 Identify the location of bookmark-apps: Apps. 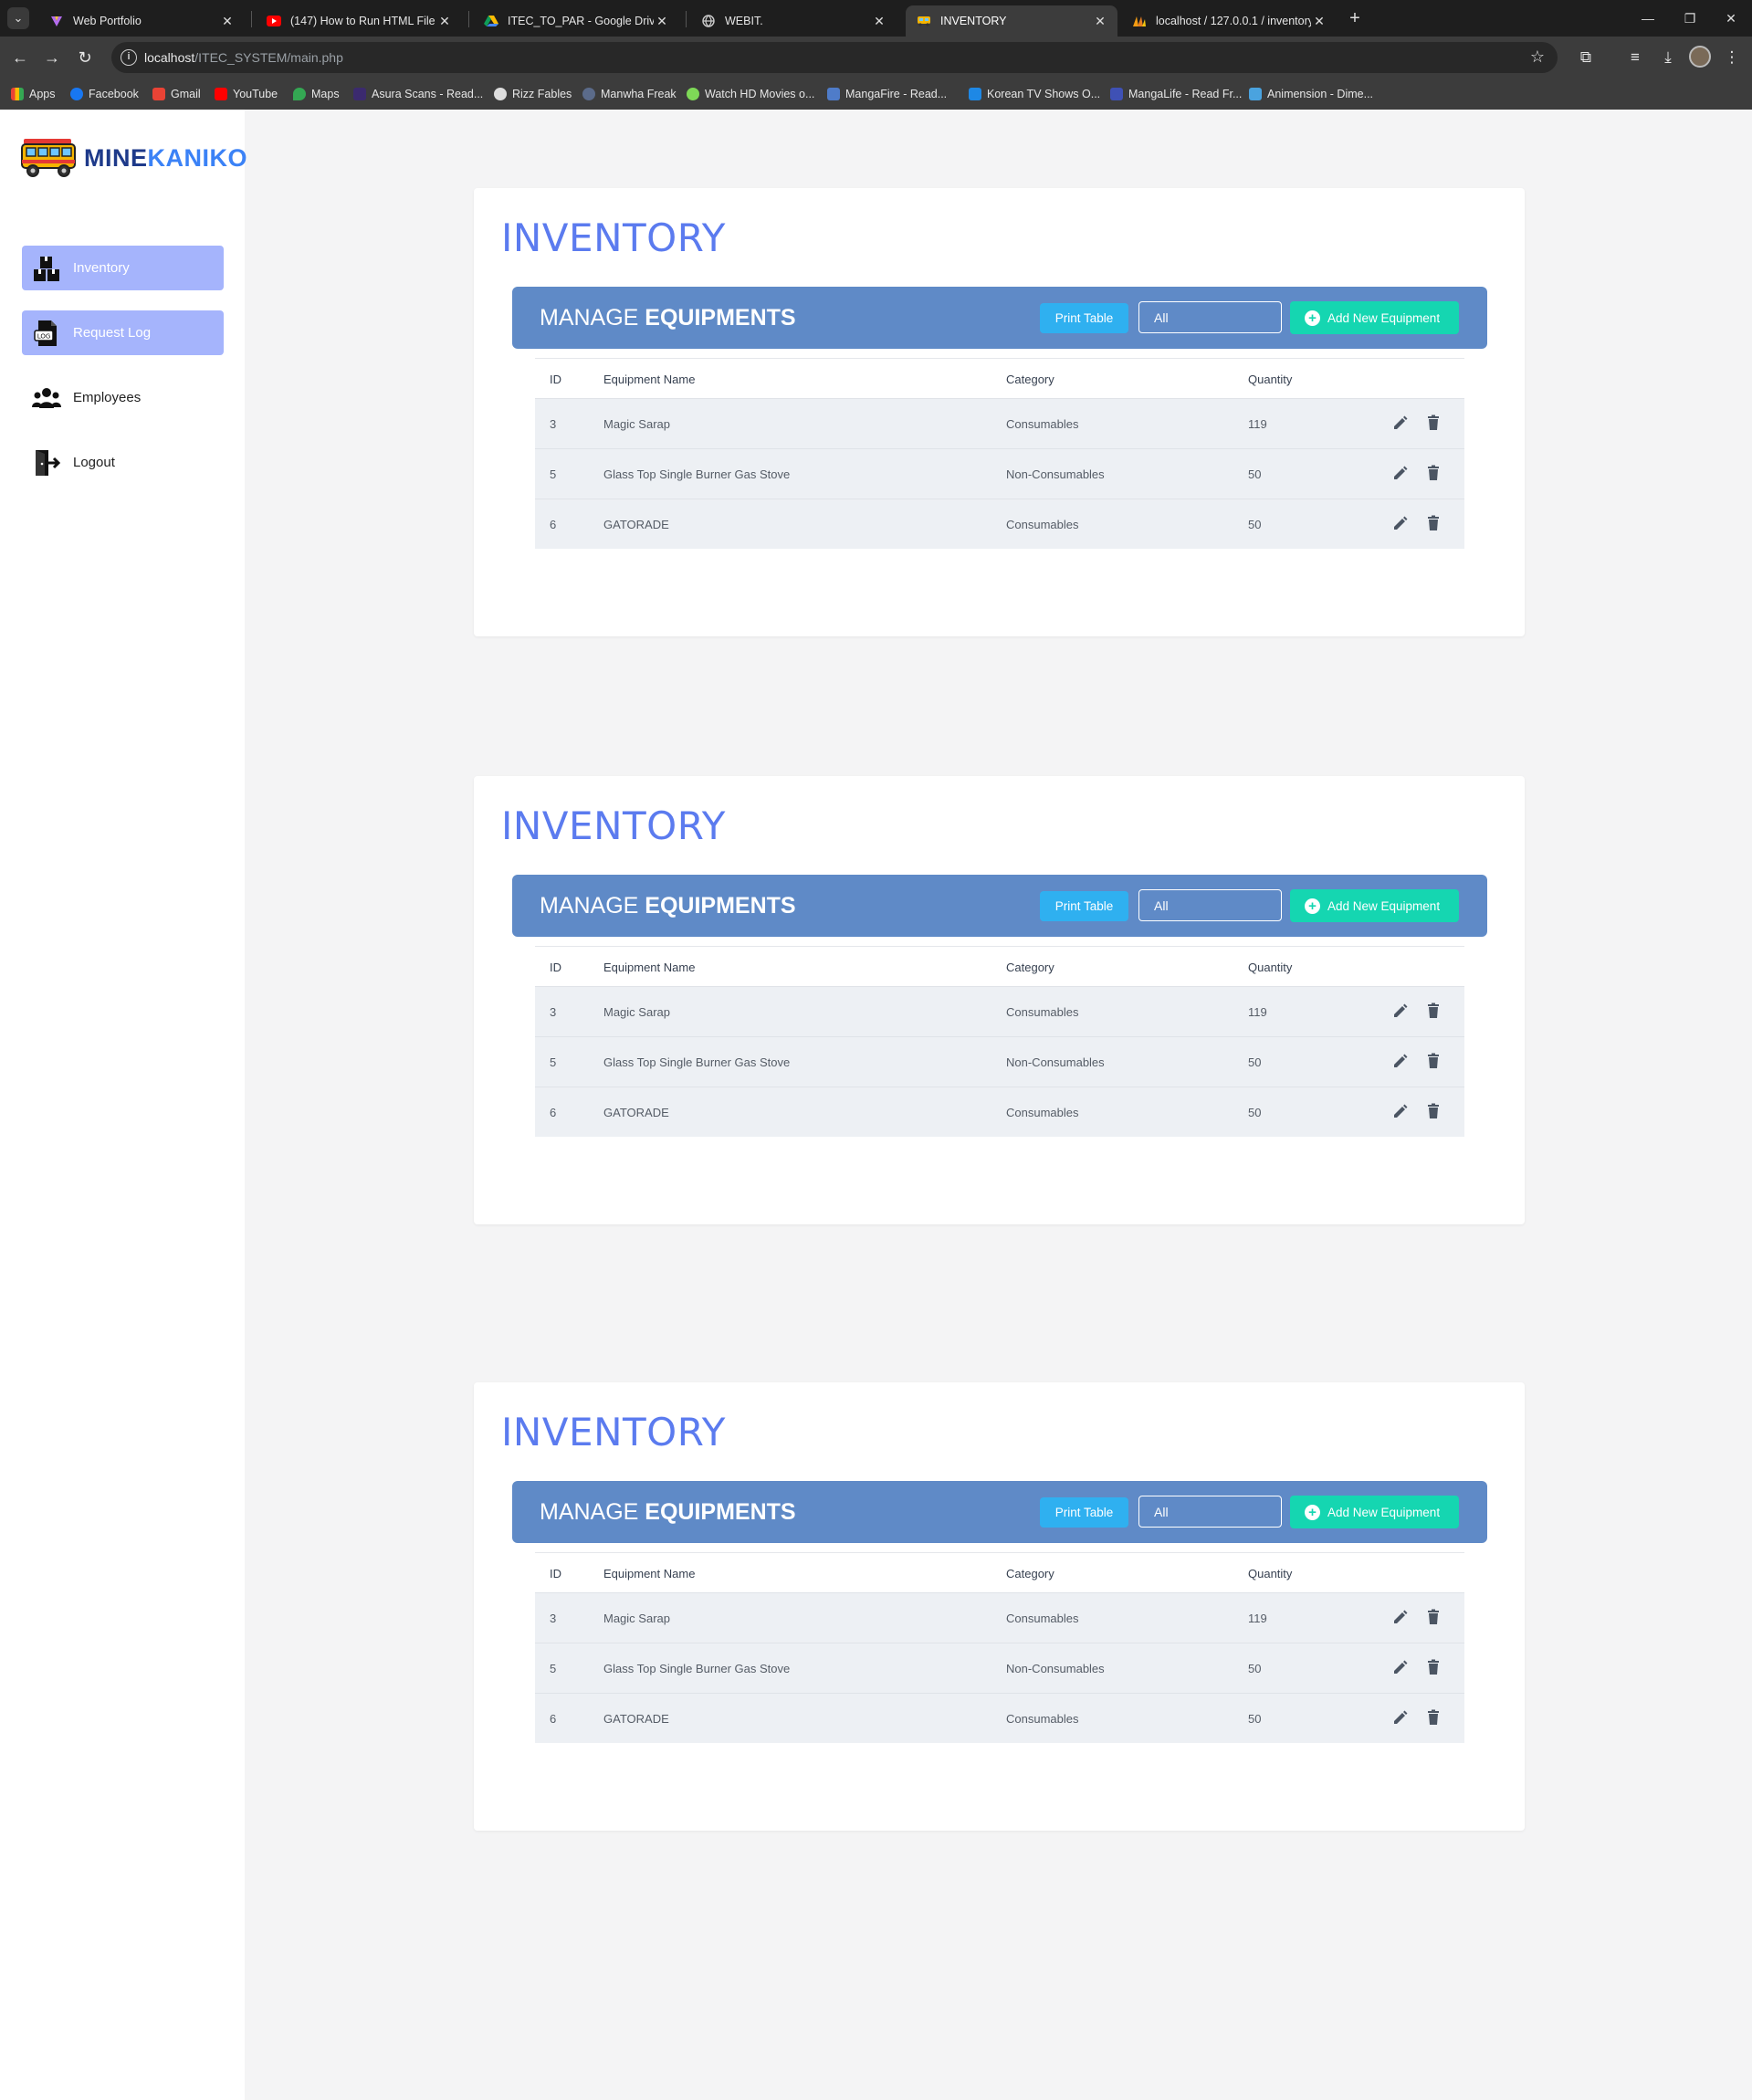
(33, 94).